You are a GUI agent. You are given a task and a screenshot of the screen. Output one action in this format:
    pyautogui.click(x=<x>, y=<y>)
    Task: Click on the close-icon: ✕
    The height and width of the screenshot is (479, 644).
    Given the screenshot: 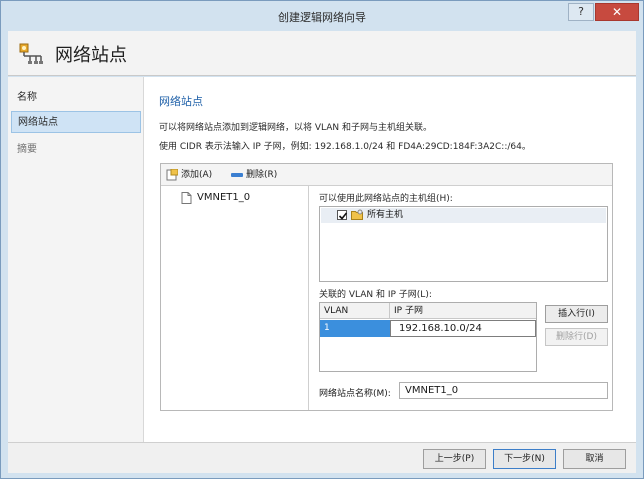 What is the action you would take?
    pyautogui.click(x=617, y=12)
    